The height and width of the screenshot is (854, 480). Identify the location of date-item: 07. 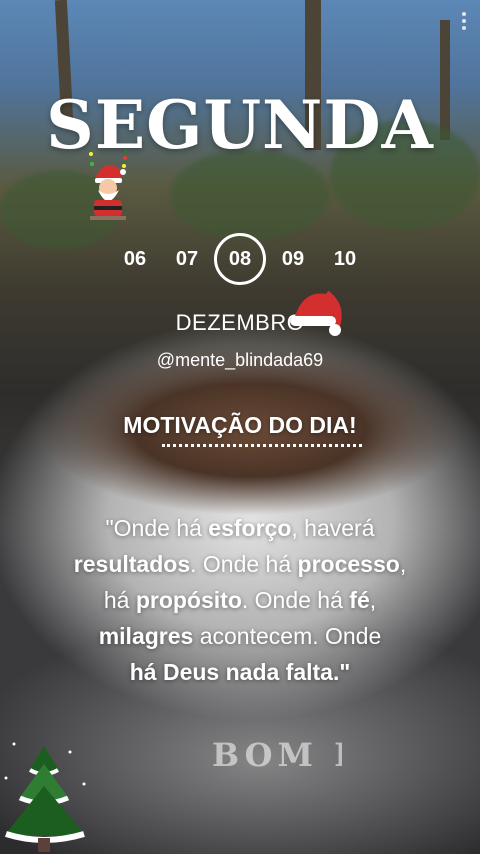
(187, 258).